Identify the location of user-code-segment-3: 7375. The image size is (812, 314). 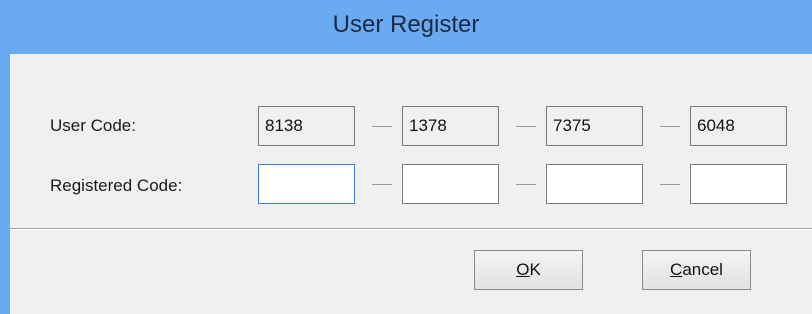
(594, 126).